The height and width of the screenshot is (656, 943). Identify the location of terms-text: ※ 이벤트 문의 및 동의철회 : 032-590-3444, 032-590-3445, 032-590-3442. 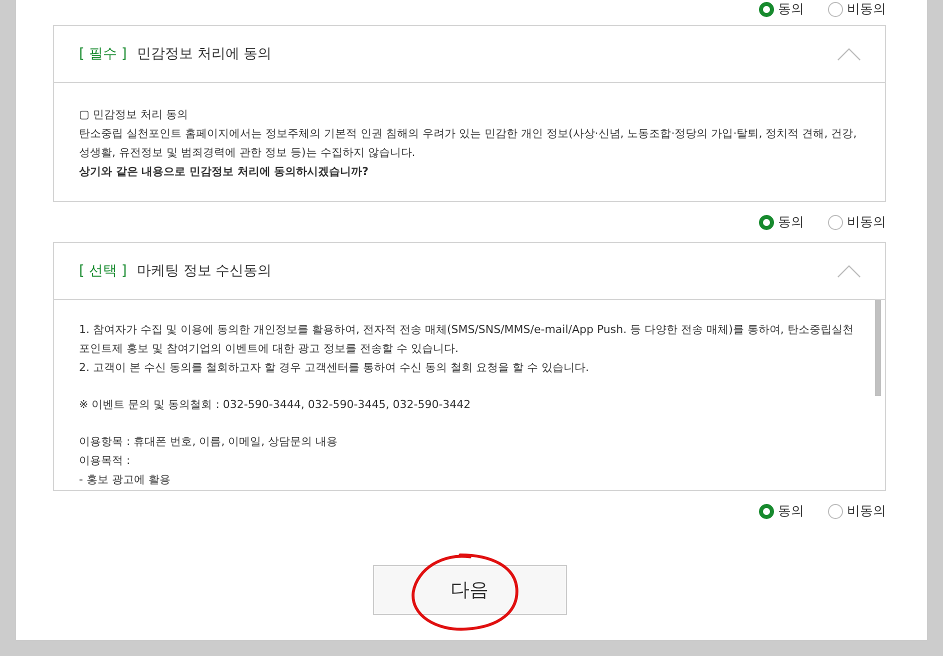
(275, 405).